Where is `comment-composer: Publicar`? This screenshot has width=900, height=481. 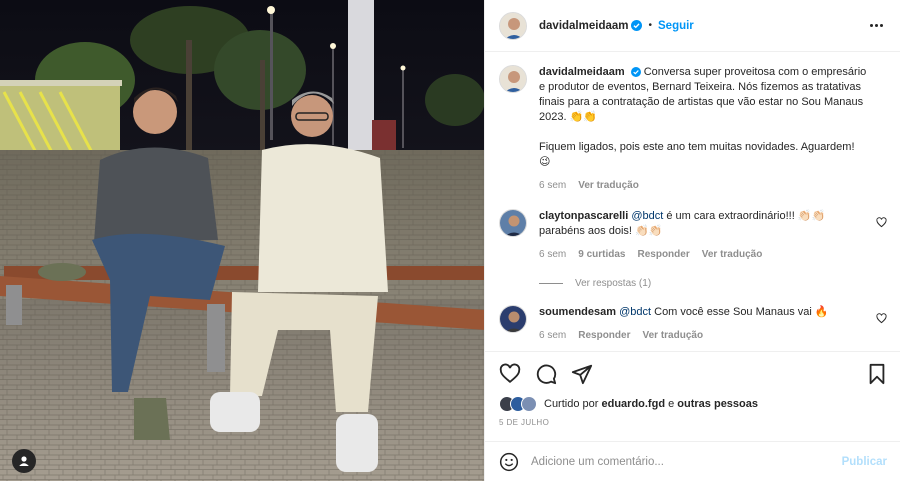 comment-composer: Publicar is located at coordinates (692, 461).